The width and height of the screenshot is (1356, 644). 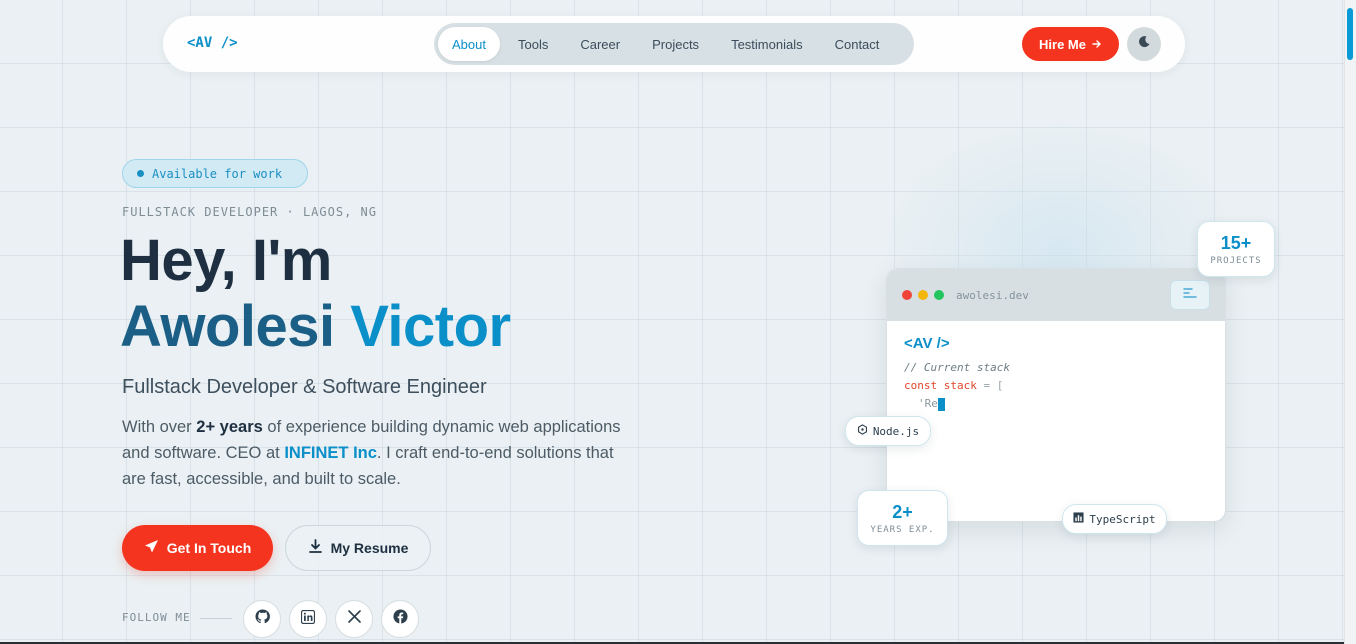 What do you see at coordinates (940, 385) in the screenshot?
I see `code-keyword: const stack` at bounding box center [940, 385].